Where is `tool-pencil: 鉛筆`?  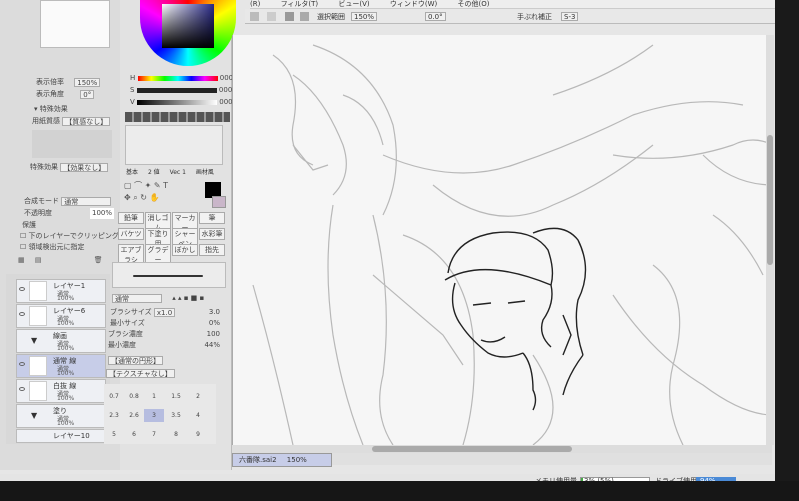
tool-pencil: 鉛筆 is located at coordinates (131, 218).